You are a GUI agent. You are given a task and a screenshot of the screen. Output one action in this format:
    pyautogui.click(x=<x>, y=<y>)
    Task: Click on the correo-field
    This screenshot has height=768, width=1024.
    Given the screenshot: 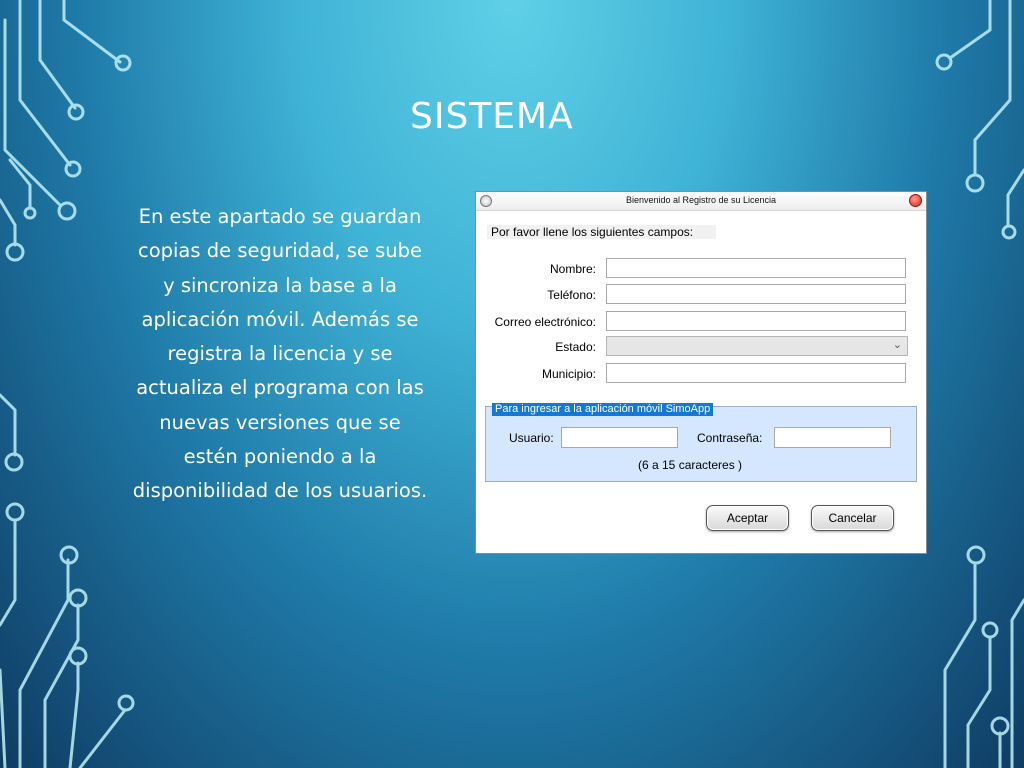 What is the action you would take?
    pyautogui.click(x=756, y=321)
    